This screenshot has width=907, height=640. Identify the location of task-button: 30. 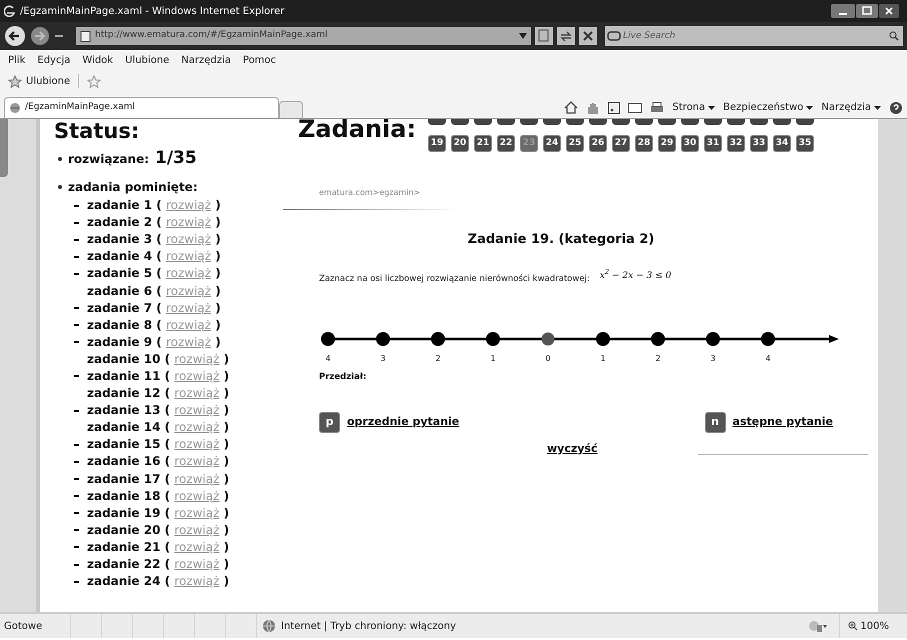
(690, 143).